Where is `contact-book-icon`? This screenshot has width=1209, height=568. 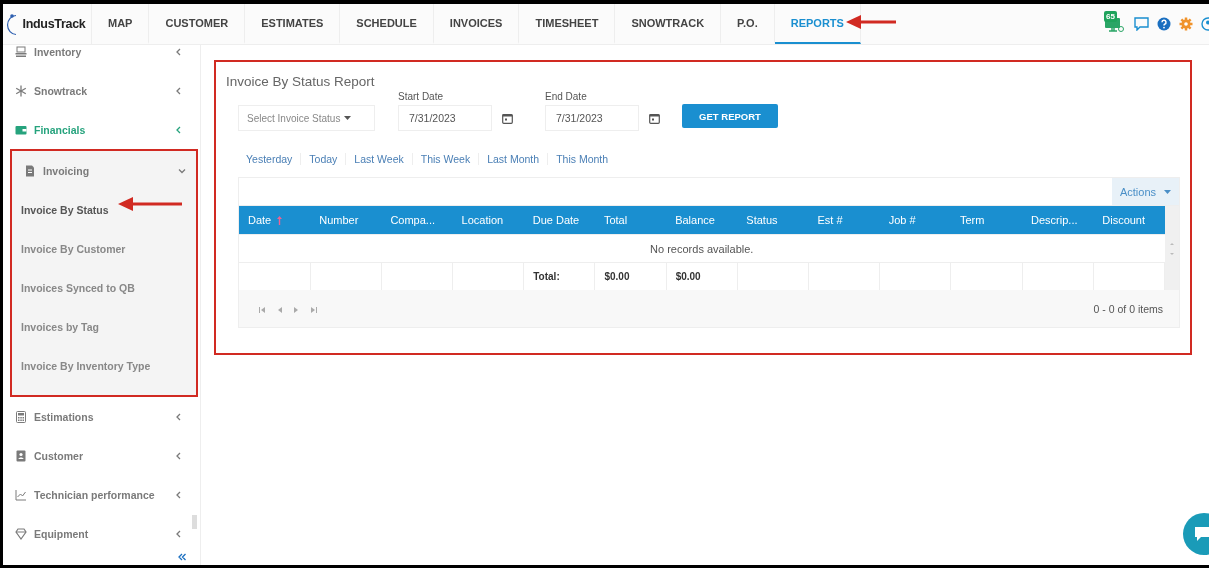 contact-book-icon is located at coordinates (21, 455).